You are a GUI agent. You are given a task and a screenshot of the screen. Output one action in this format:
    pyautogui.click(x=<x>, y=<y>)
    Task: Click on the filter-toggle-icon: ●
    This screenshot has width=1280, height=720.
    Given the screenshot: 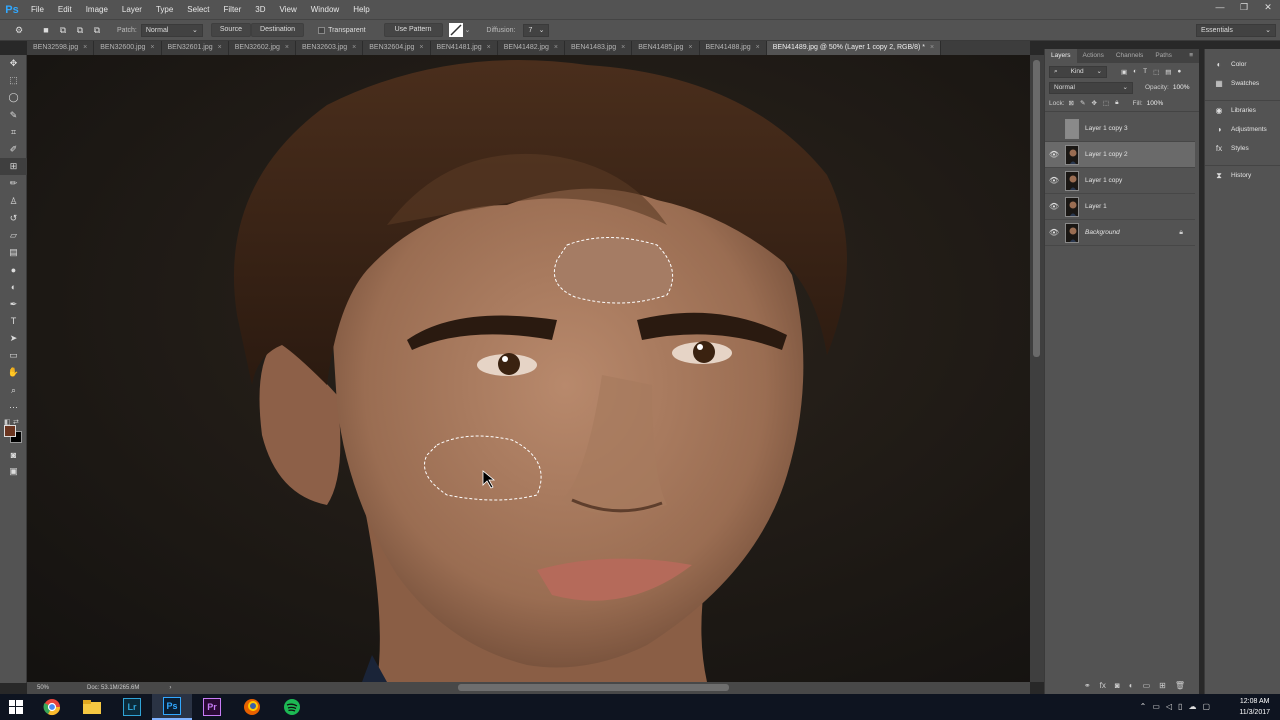 What is the action you would take?
    pyautogui.click(x=1179, y=71)
    